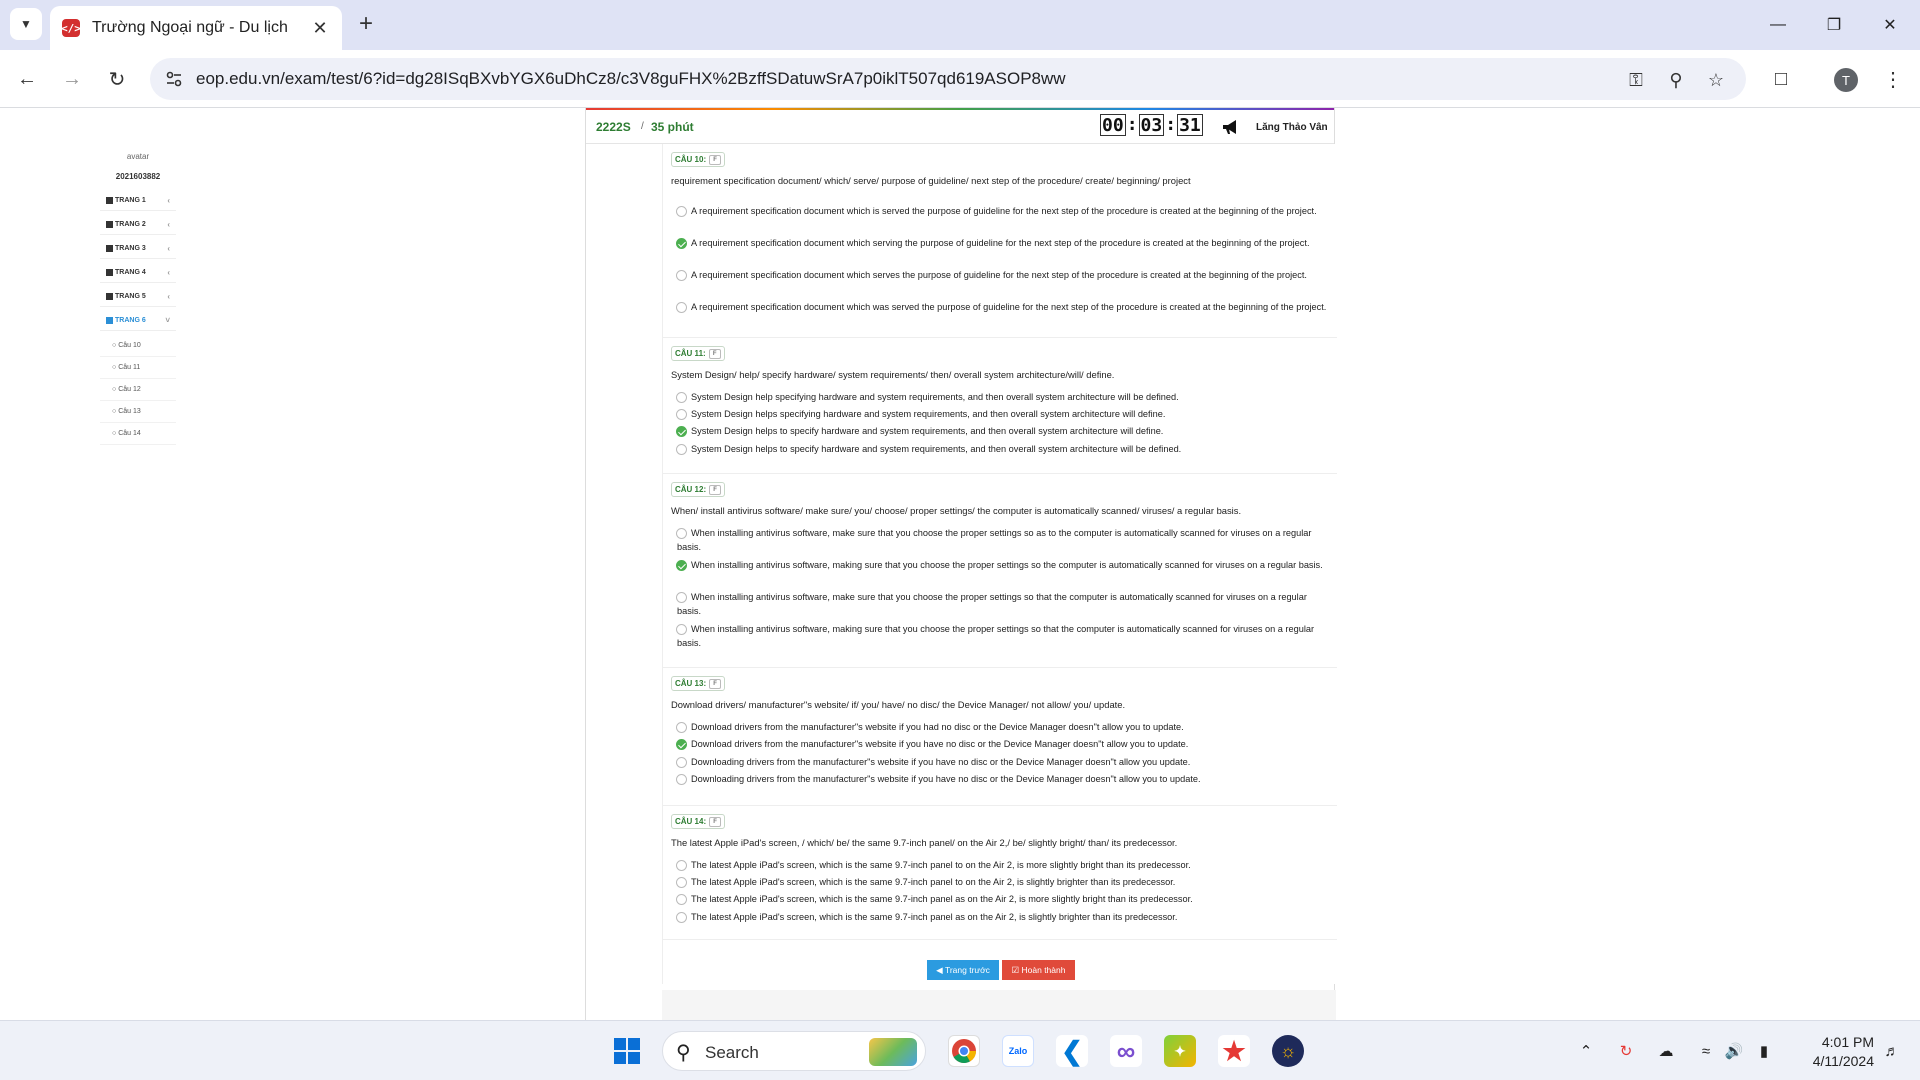 The height and width of the screenshot is (1080, 1920). Describe the element at coordinates (1890, 25) in the screenshot. I see `close-window-icon: ✕` at that location.